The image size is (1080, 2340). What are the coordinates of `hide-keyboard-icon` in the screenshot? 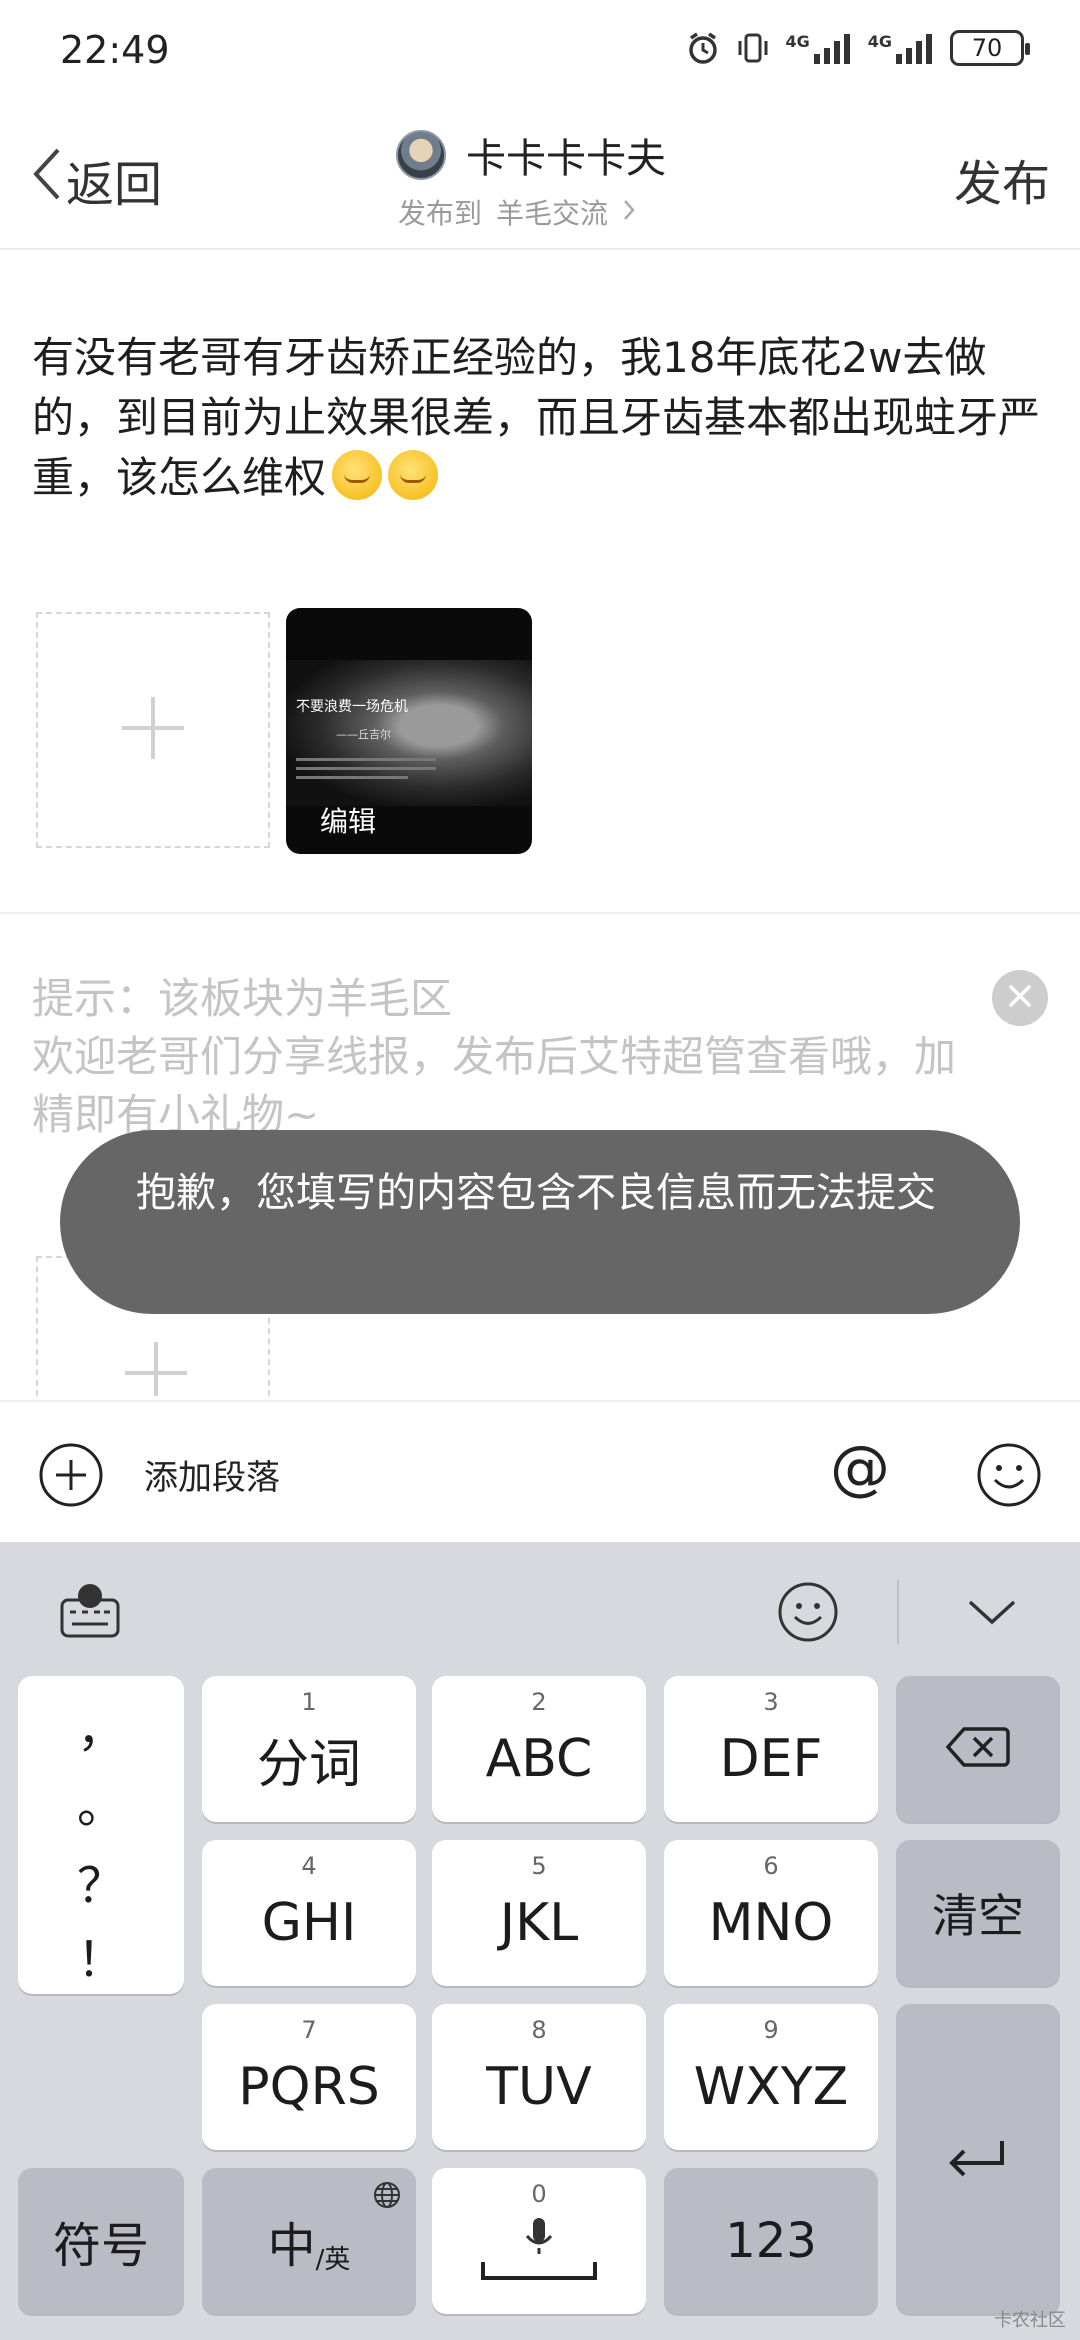 It's located at (992, 1614).